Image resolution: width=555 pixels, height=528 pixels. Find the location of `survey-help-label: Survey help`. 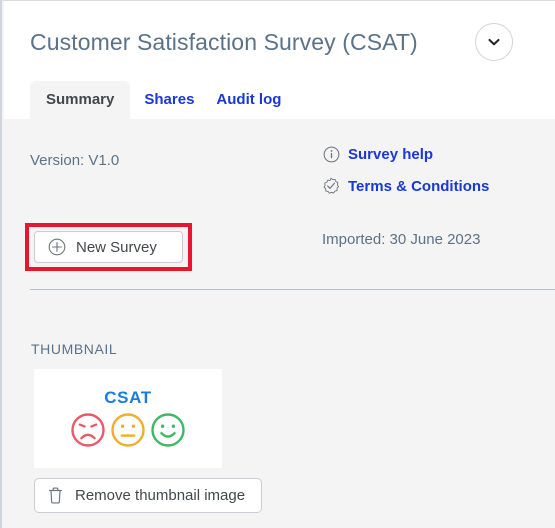

survey-help-label: Survey help is located at coordinates (391, 154).